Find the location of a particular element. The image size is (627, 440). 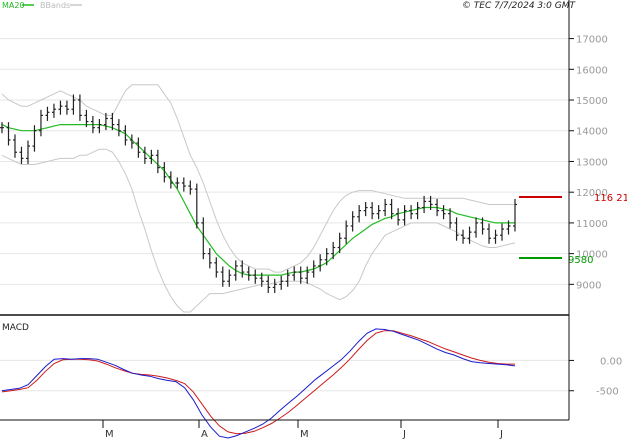

macd-title: MACD is located at coordinates (15, 328).